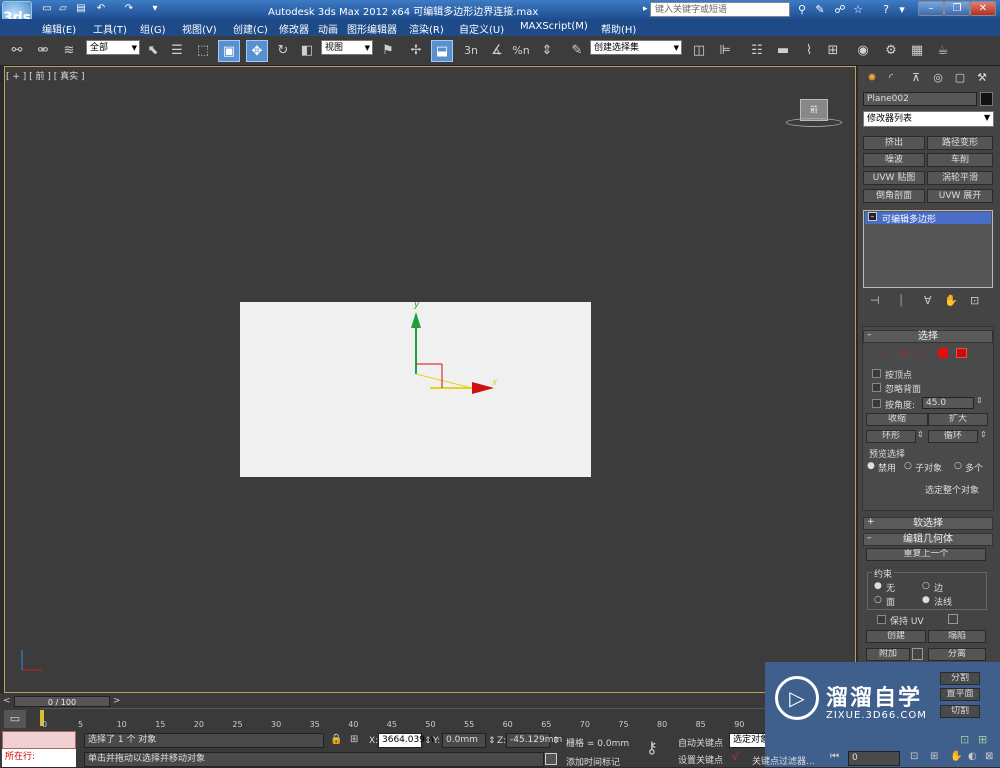 The width and height of the screenshot is (1000, 768). I want to click on zoom-extents-selected-icon: ⊡, so click(964, 739).